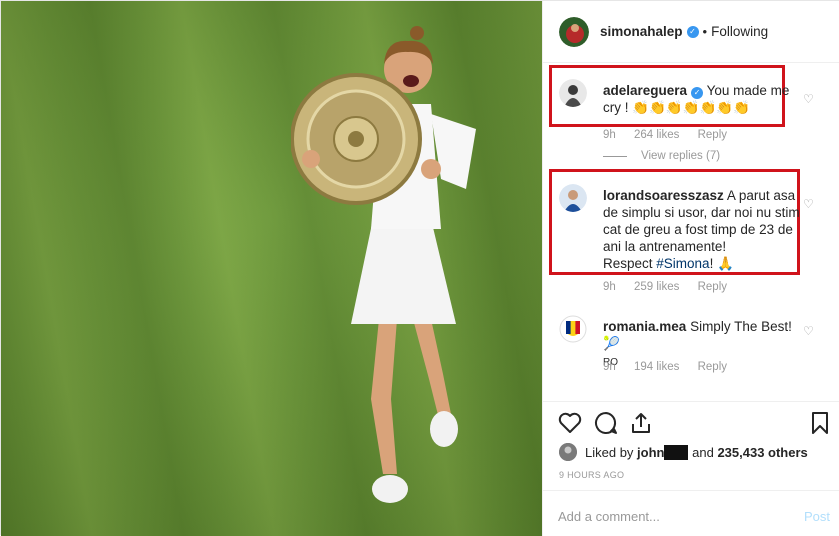 This screenshot has height=536, width=839. I want to click on hashtag-link: #Simona, so click(682, 263).